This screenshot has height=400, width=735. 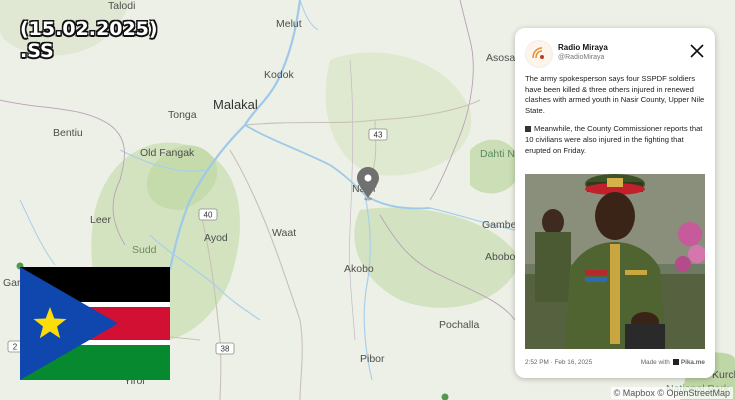 I want to click on route-shield: 40, so click(x=208, y=214).